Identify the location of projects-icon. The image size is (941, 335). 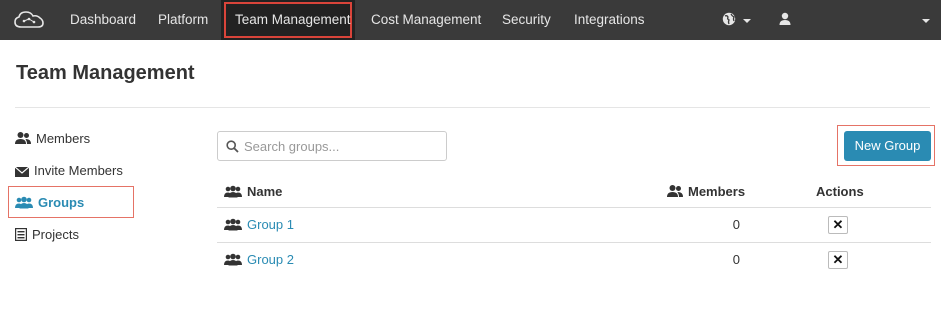
(21, 235).